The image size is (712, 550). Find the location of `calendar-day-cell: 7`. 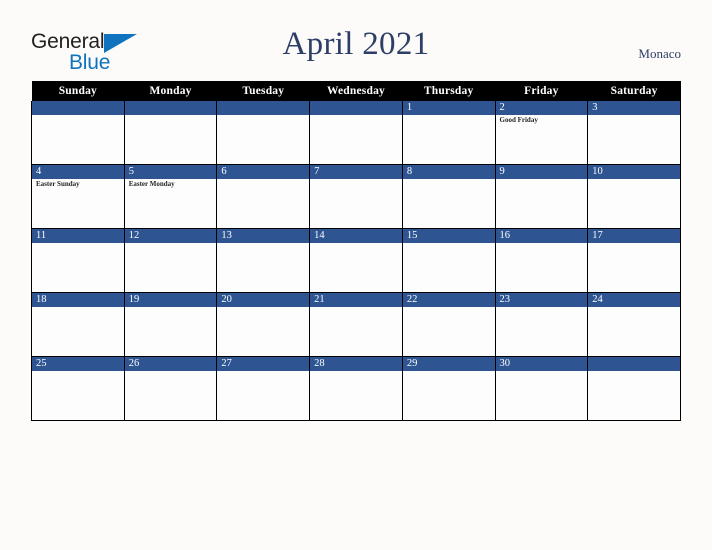

calendar-day-cell: 7 is located at coordinates (356, 196).